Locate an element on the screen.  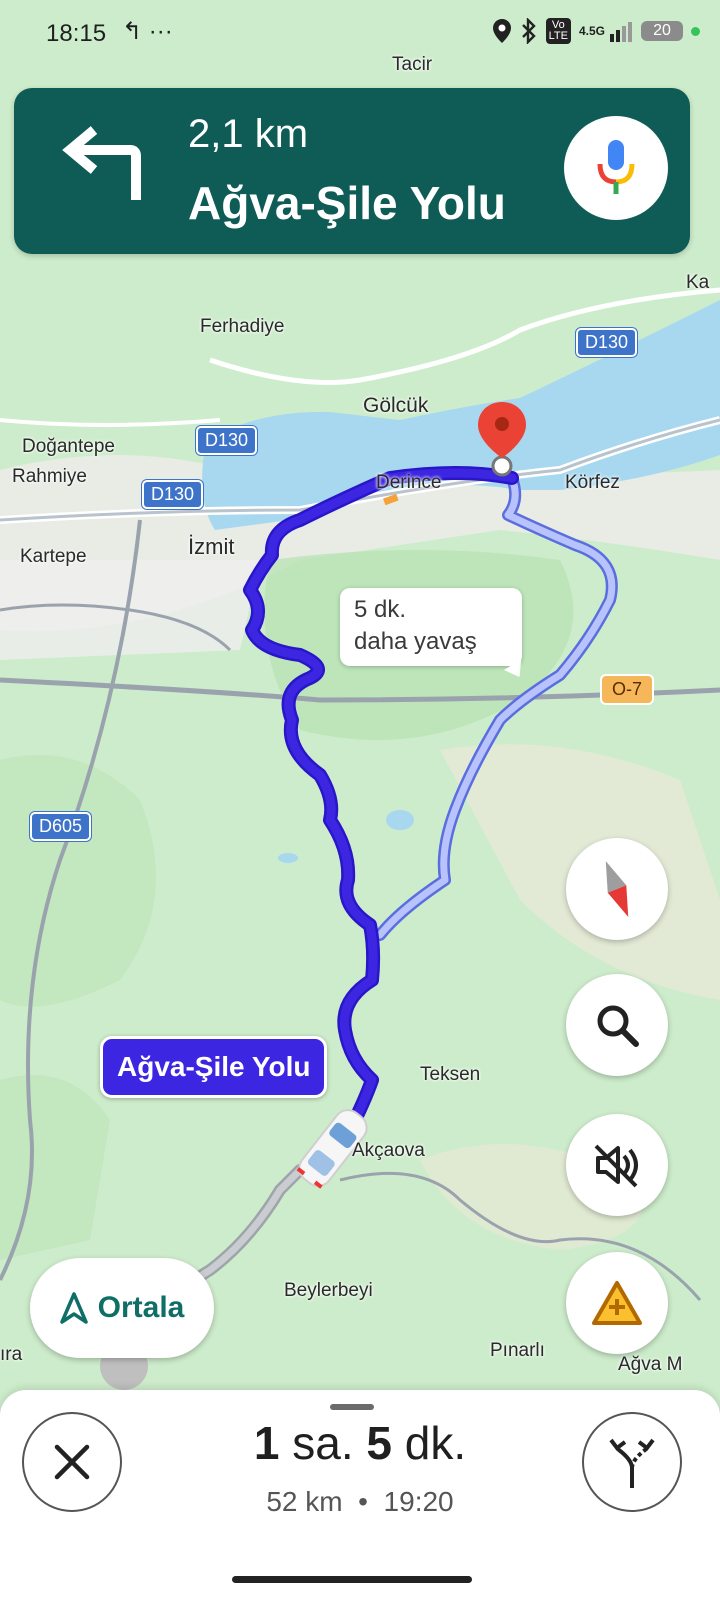
trip-distance: 52 km is located at coordinates (304, 1501).